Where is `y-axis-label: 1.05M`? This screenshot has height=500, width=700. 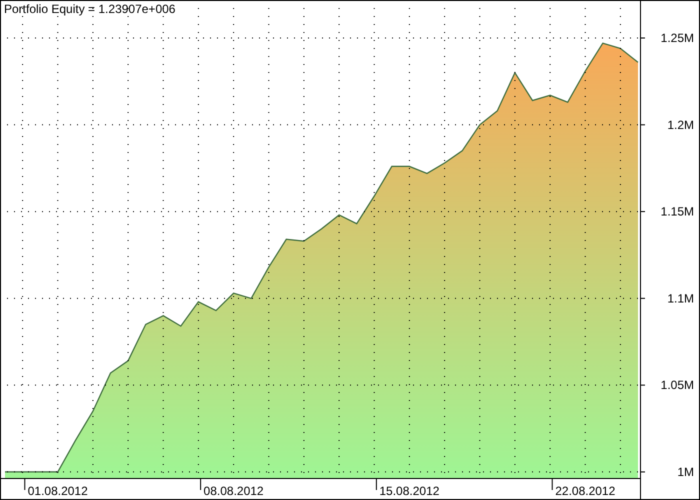 y-axis-label: 1.05M is located at coordinates (677, 385).